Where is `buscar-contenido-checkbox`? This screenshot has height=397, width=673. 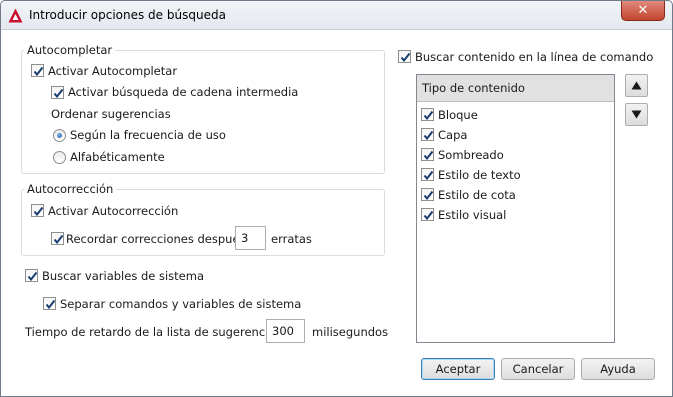 buscar-contenido-checkbox is located at coordinates (404, 56).